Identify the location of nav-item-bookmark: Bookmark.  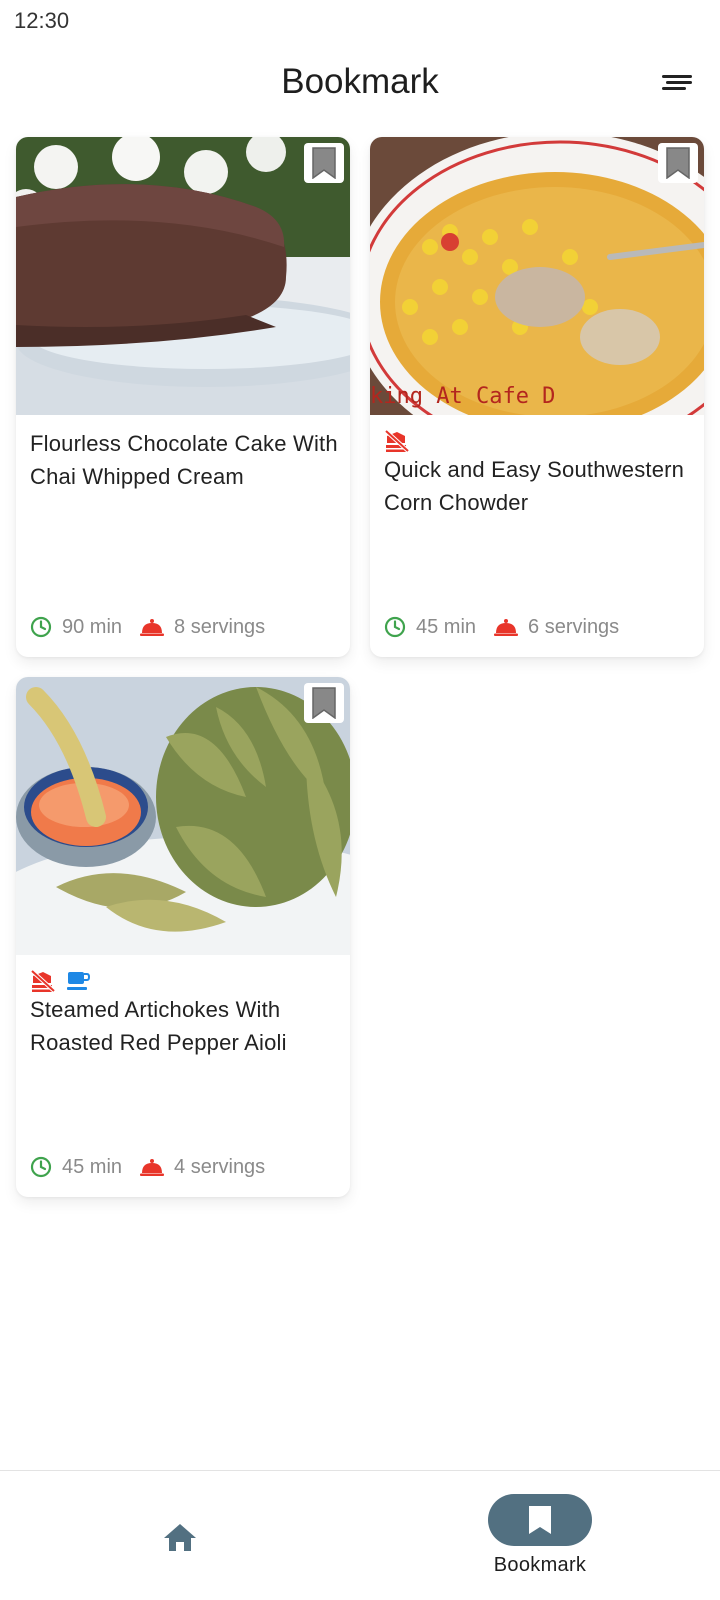
(540, 1535).